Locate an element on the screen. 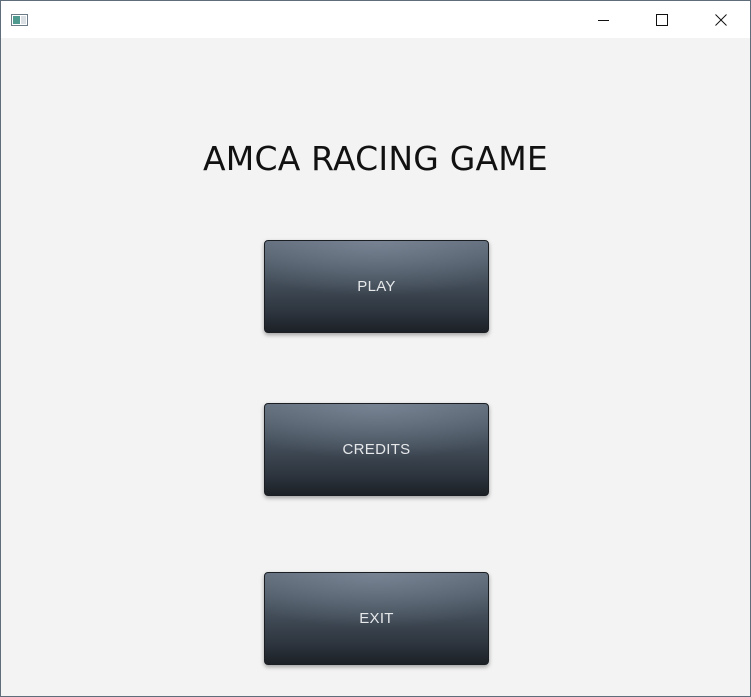 This screenshot has width=751, height=697. credits-button: CREDITS is located at coordinates (376, 449).